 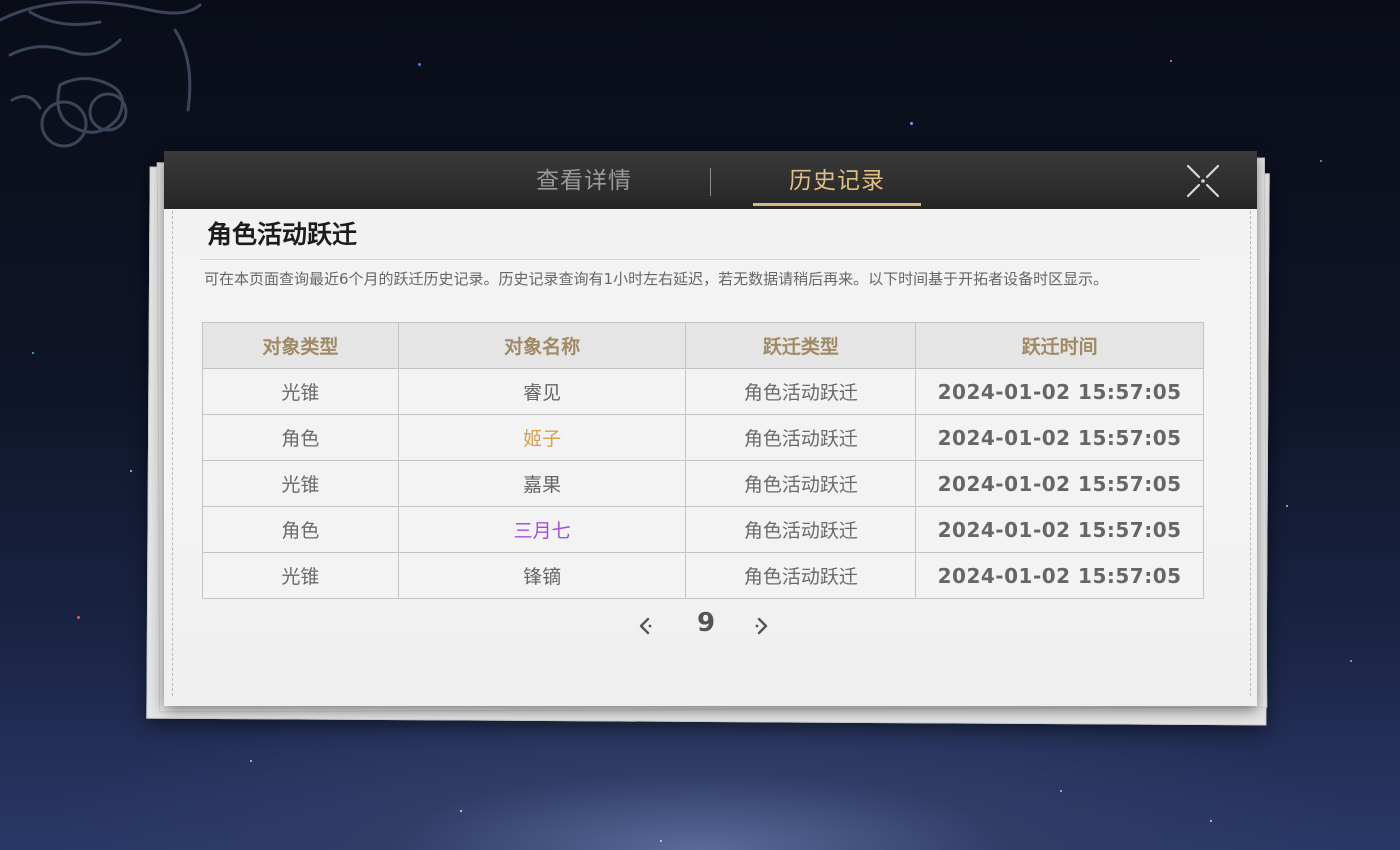 What do you see at coordinates (300, 345) in the screenshot?
I see `column-header-item-type: 对象类型` at bounding box center [300, 345].